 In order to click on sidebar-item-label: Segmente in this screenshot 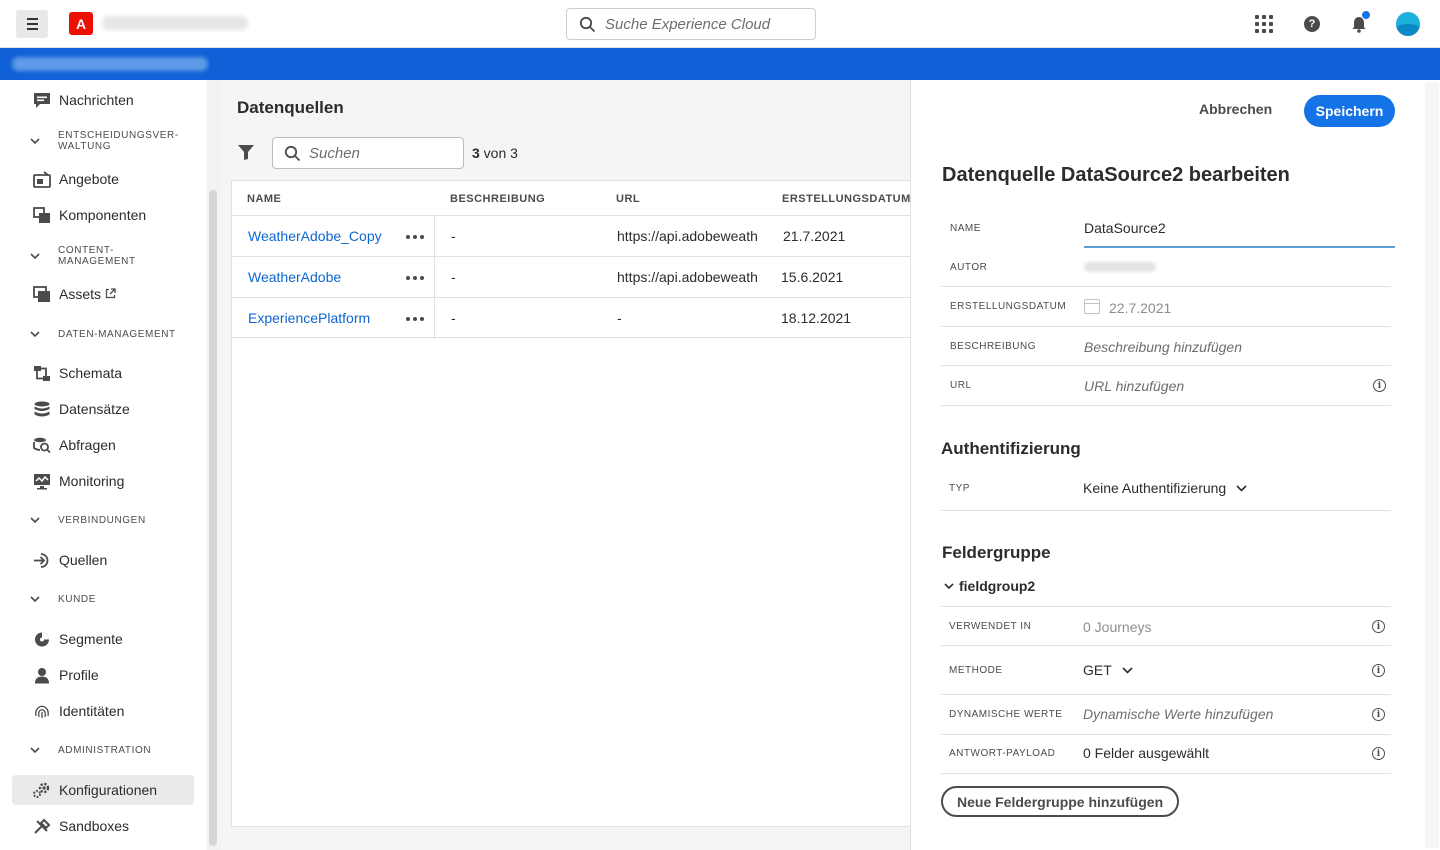, I will do `click(91, 639)`.